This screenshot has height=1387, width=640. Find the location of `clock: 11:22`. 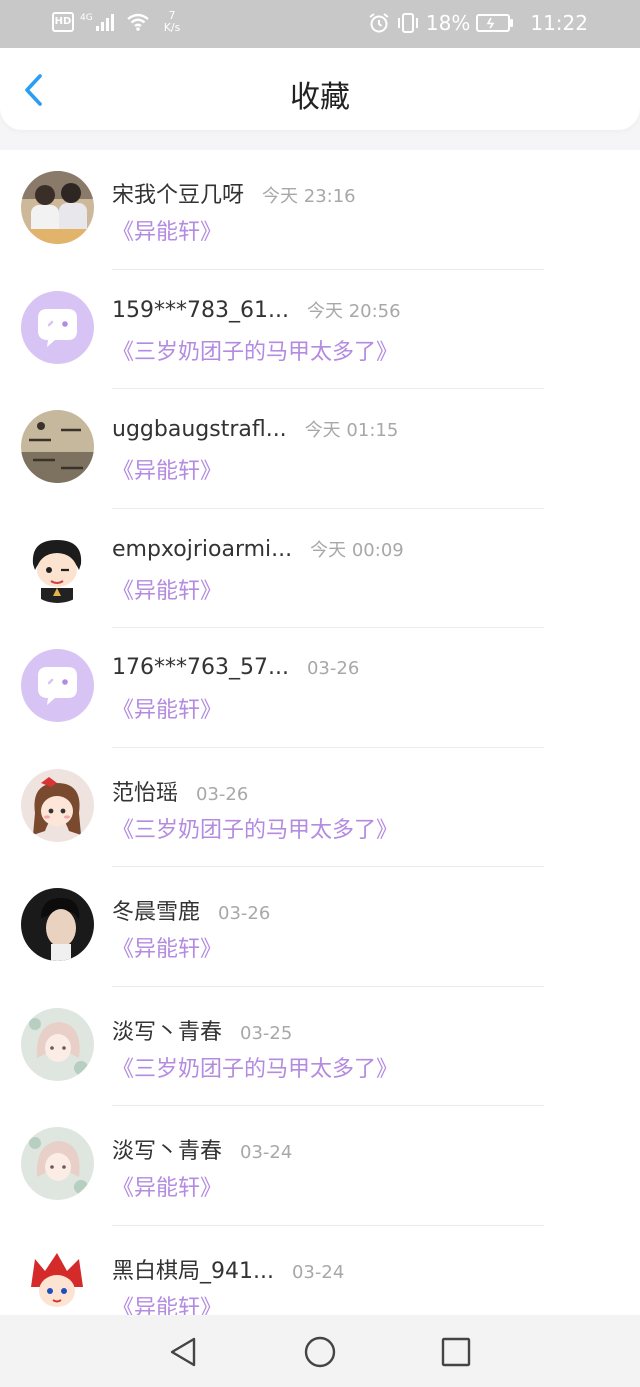

clock: 11:22 is located at coordinates (559, 23).